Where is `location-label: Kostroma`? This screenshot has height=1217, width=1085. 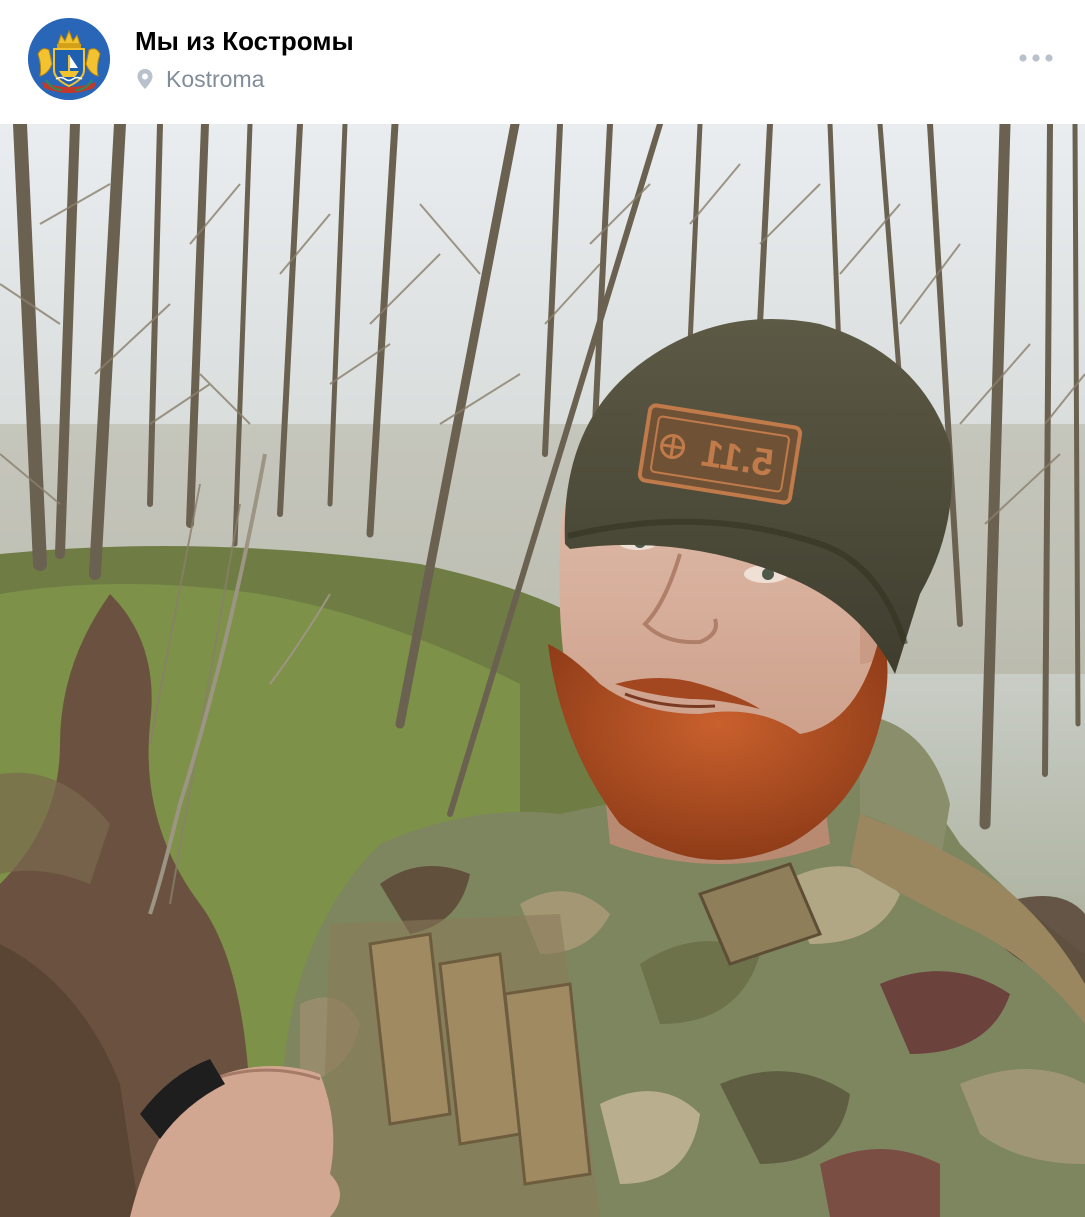
location-label: Kostroma is located at coordinates (215, 78).